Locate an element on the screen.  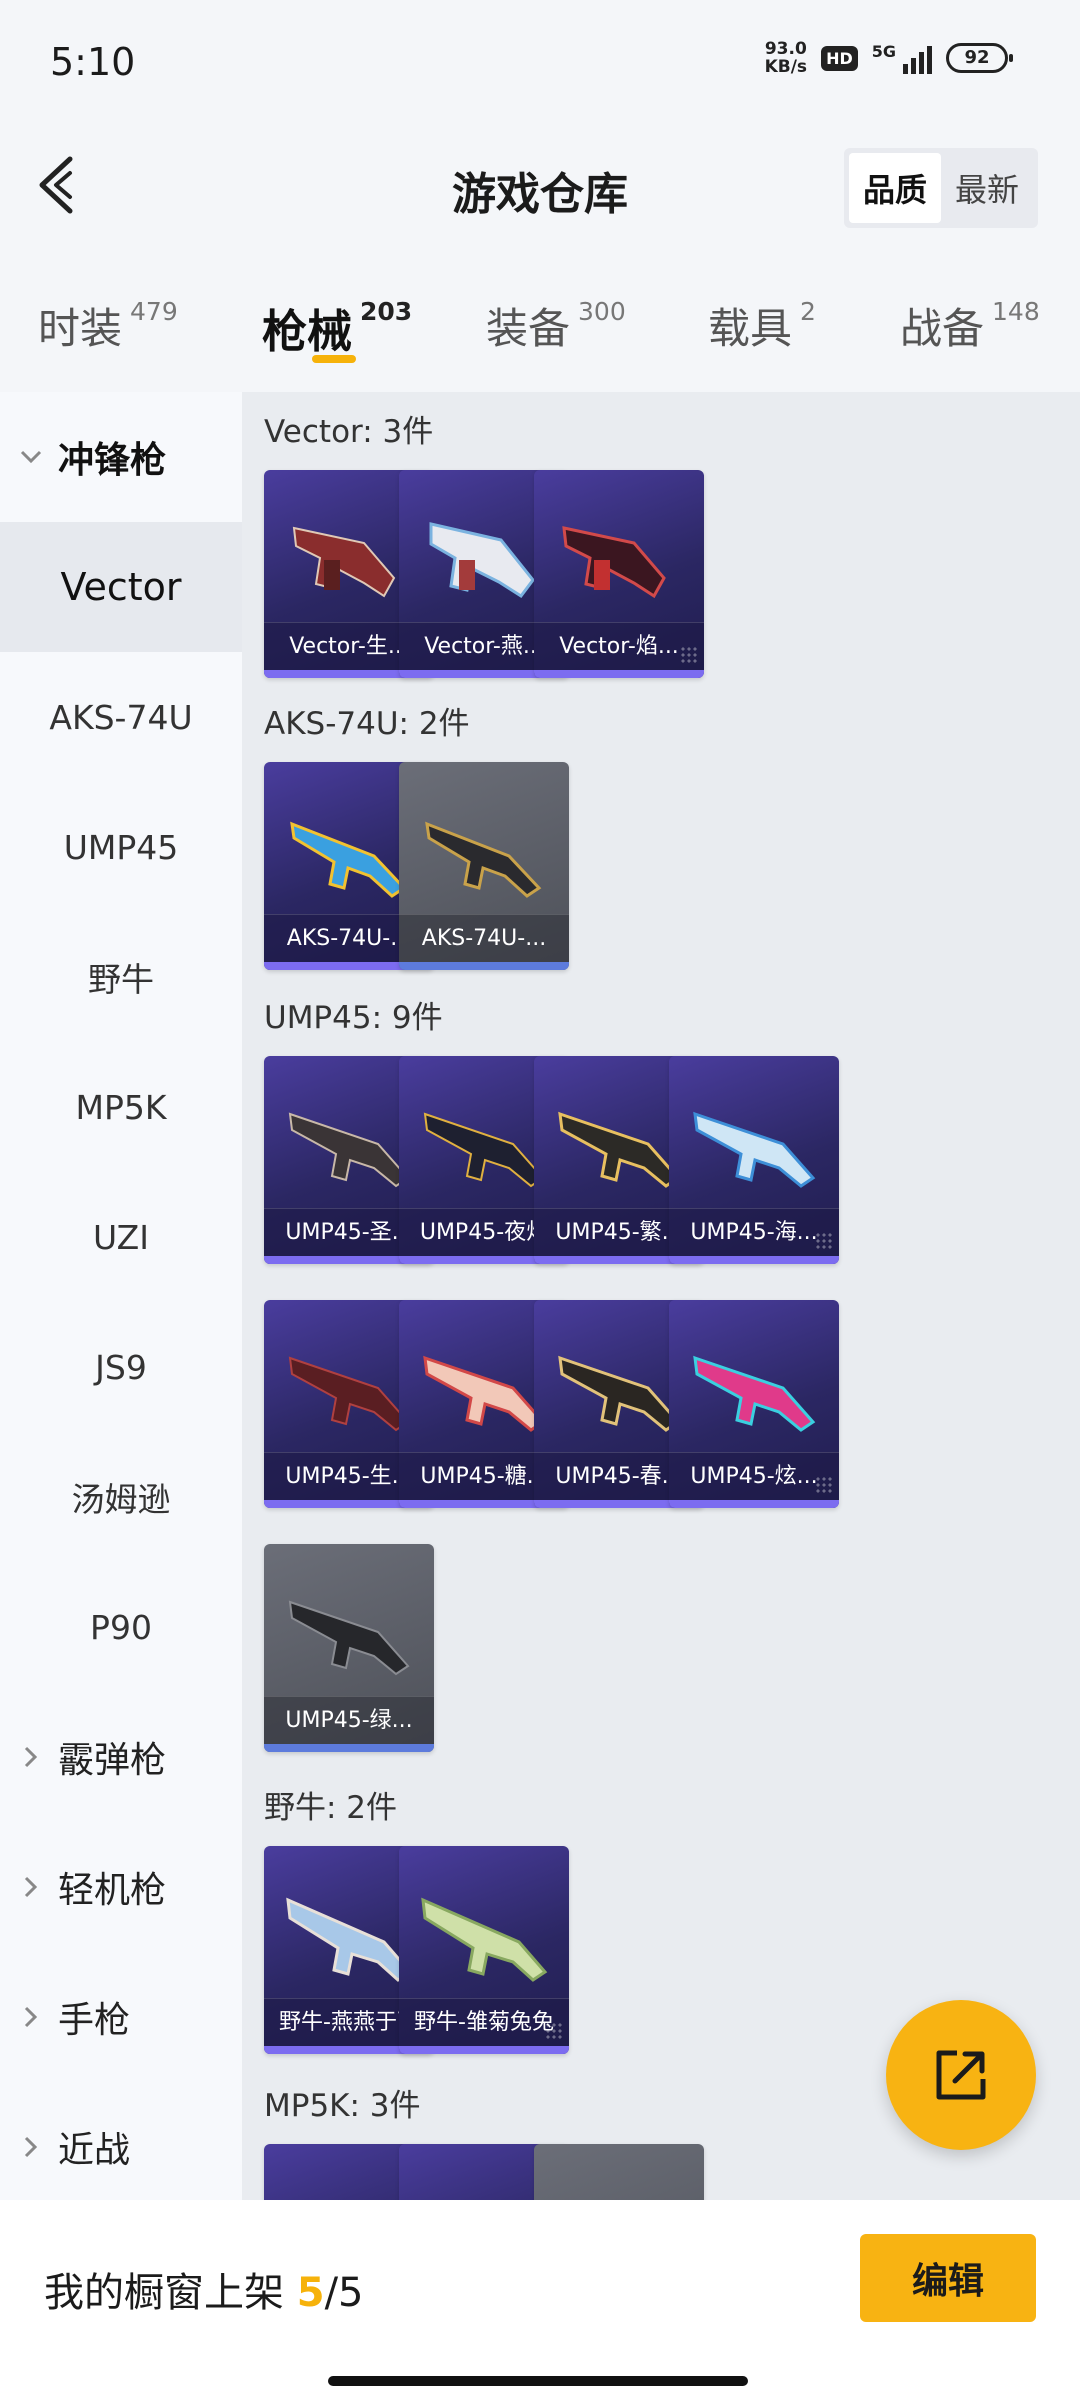
tab-guns: 枪械 203 is located at coordinates (337, 327).